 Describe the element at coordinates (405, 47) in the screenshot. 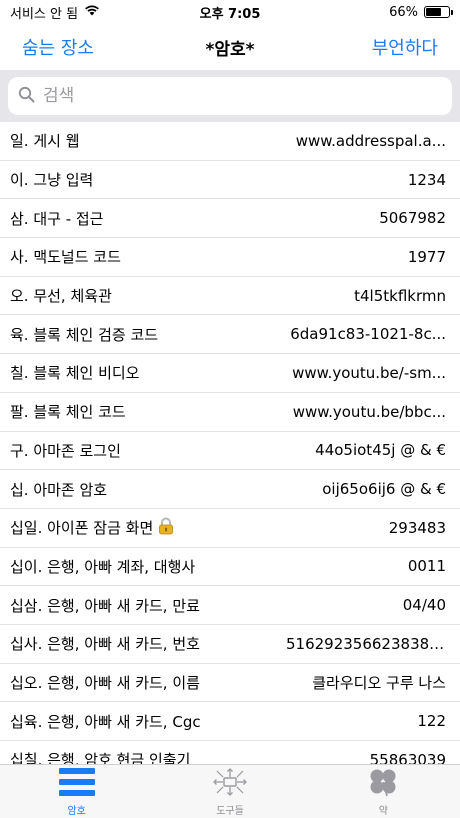

I see `add-button: 부언하다` at that location.